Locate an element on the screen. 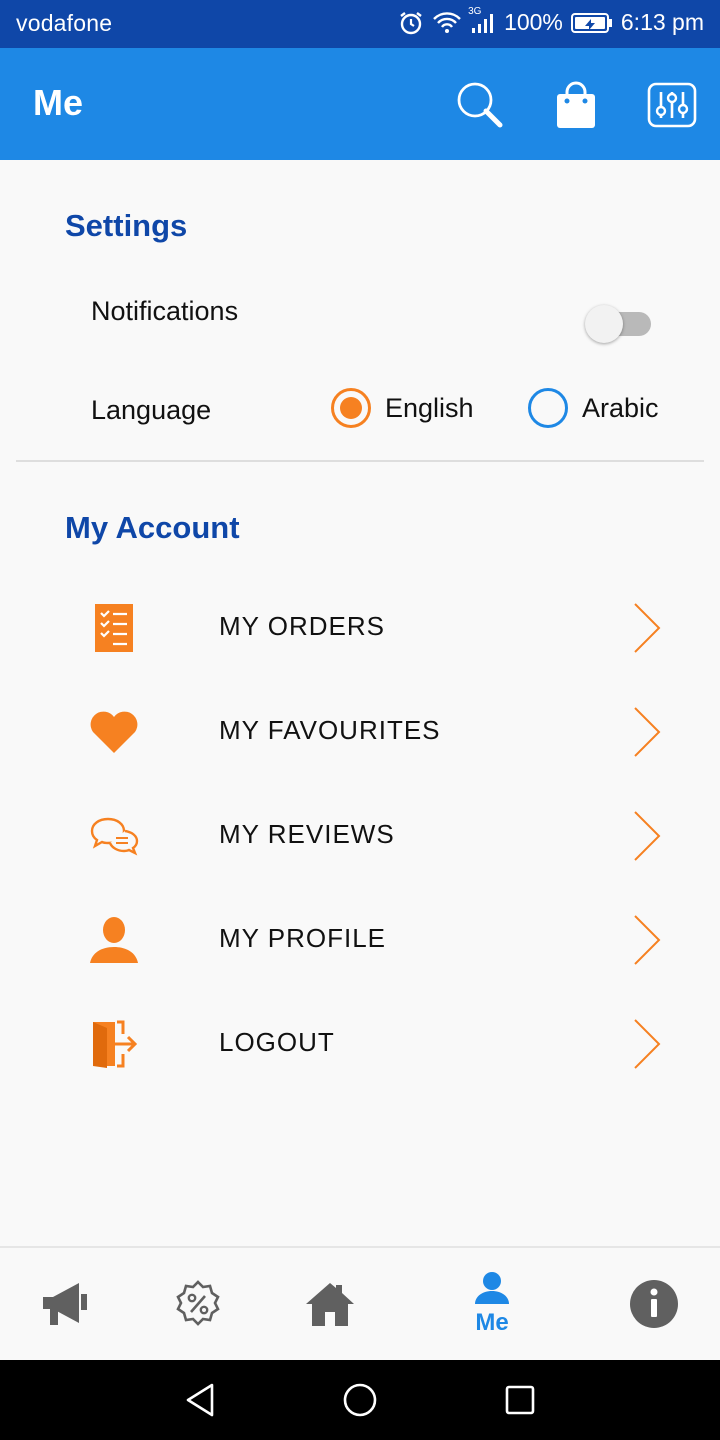 The image size is (720, 1440). page-title: Me is located at coordinates (58, 102).